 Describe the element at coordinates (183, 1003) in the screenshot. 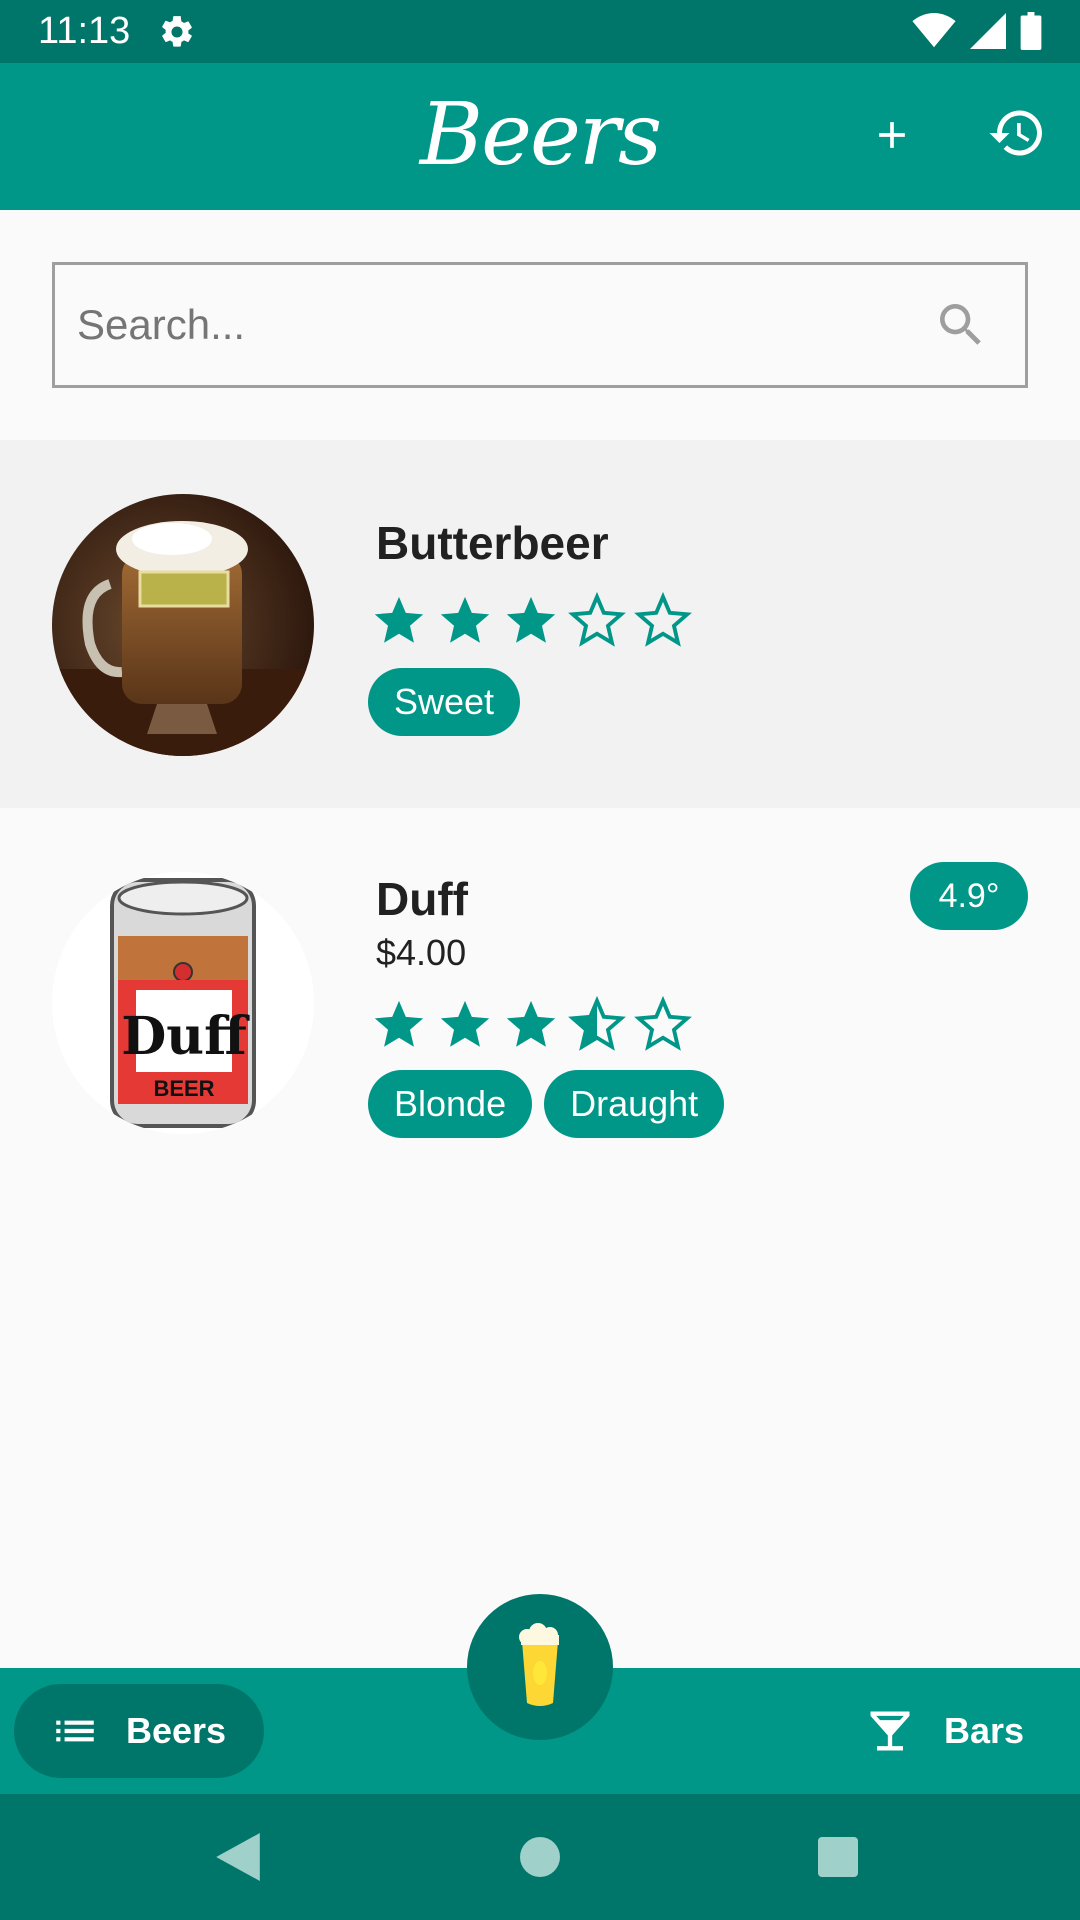

I see `beer-image: Duff BEER` at that location.